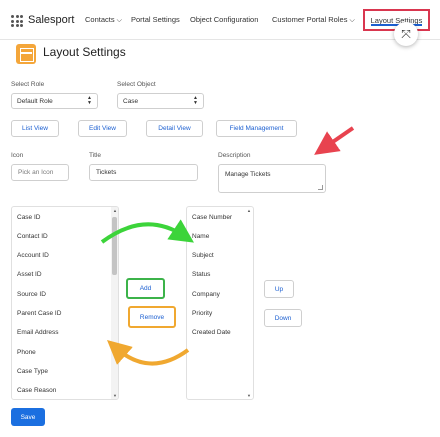 This screenshot has width=440, height=437. I want to click on tab-field-management: Field Management, so click(256, 128).